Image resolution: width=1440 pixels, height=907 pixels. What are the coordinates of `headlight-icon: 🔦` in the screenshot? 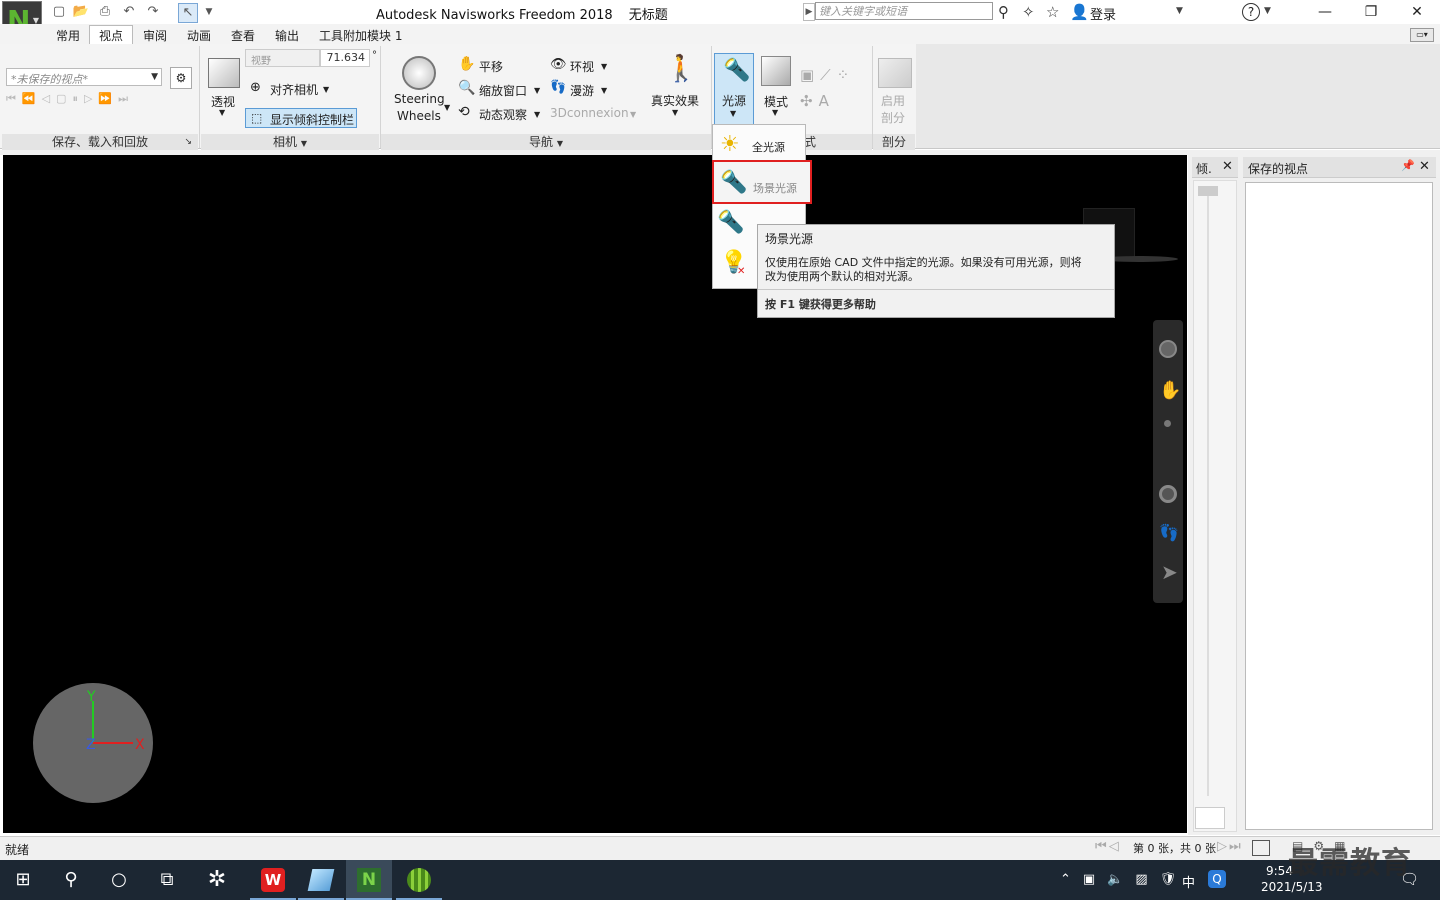 It's located at (730, 222).